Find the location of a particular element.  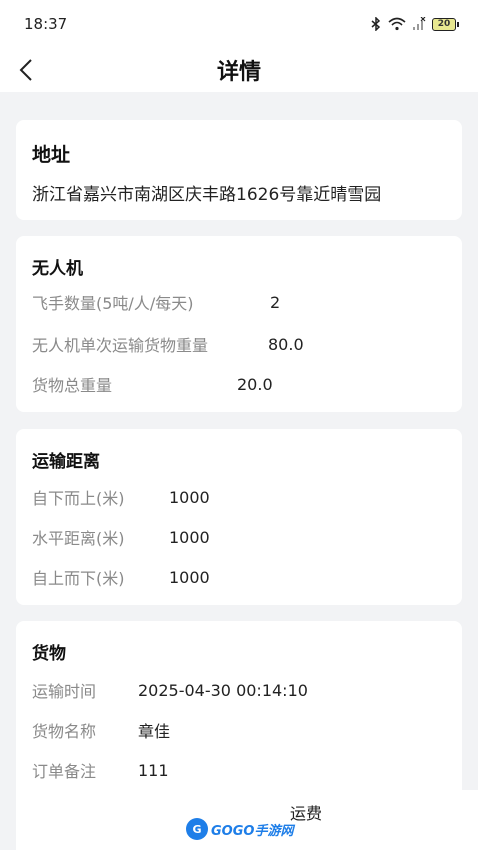

status-bar: 18:37 20 is located at coordinates (239, 24).